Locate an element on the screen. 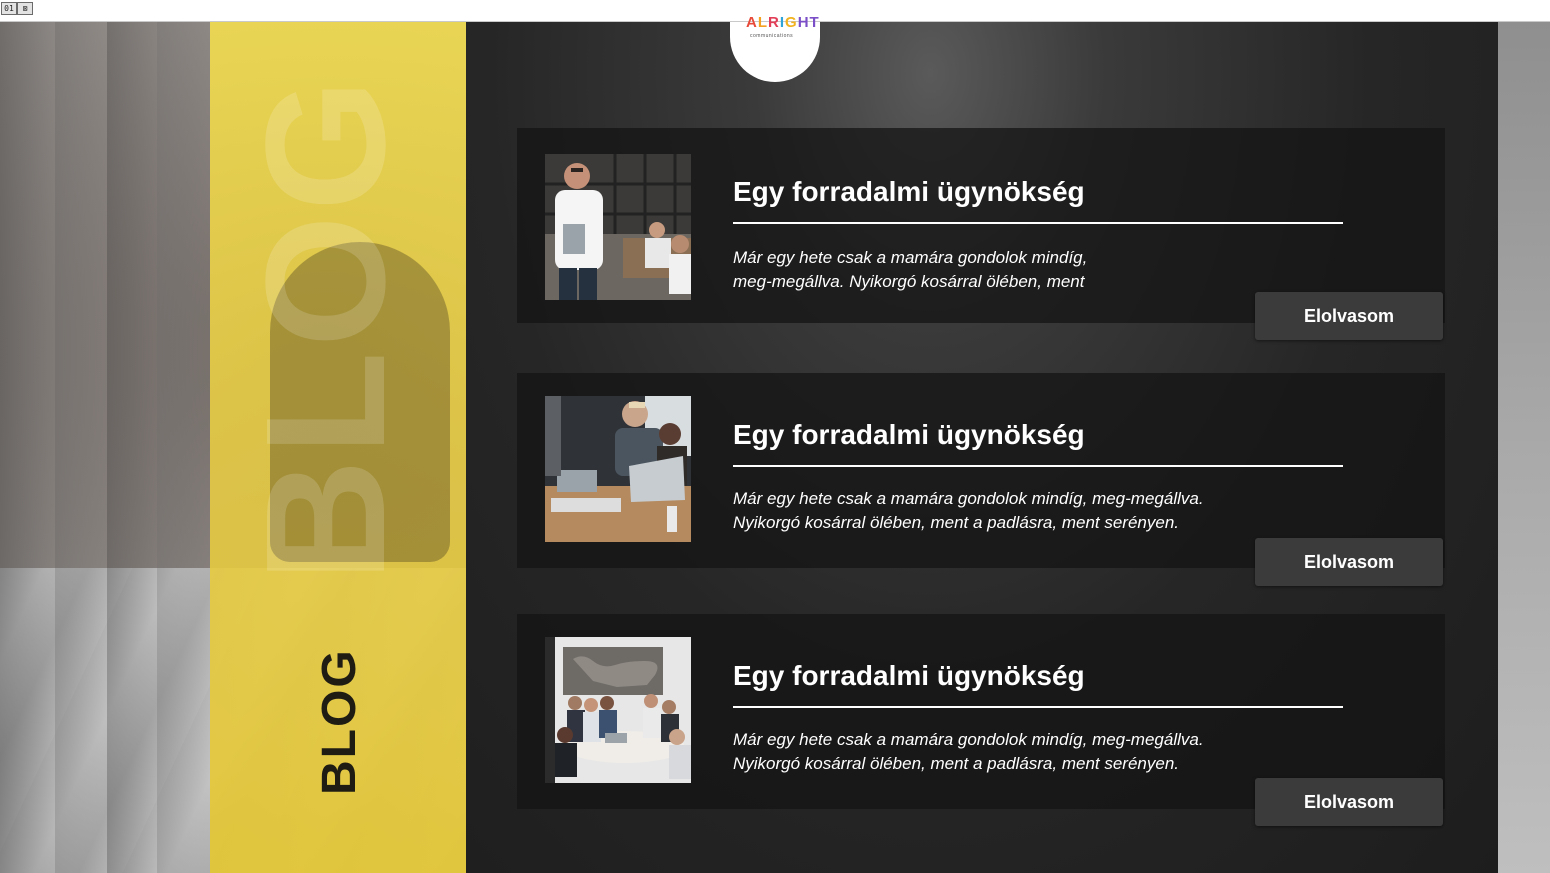 This screenshot has width=1550, height=873. post-image-conference is located at coordinates (618, 710).